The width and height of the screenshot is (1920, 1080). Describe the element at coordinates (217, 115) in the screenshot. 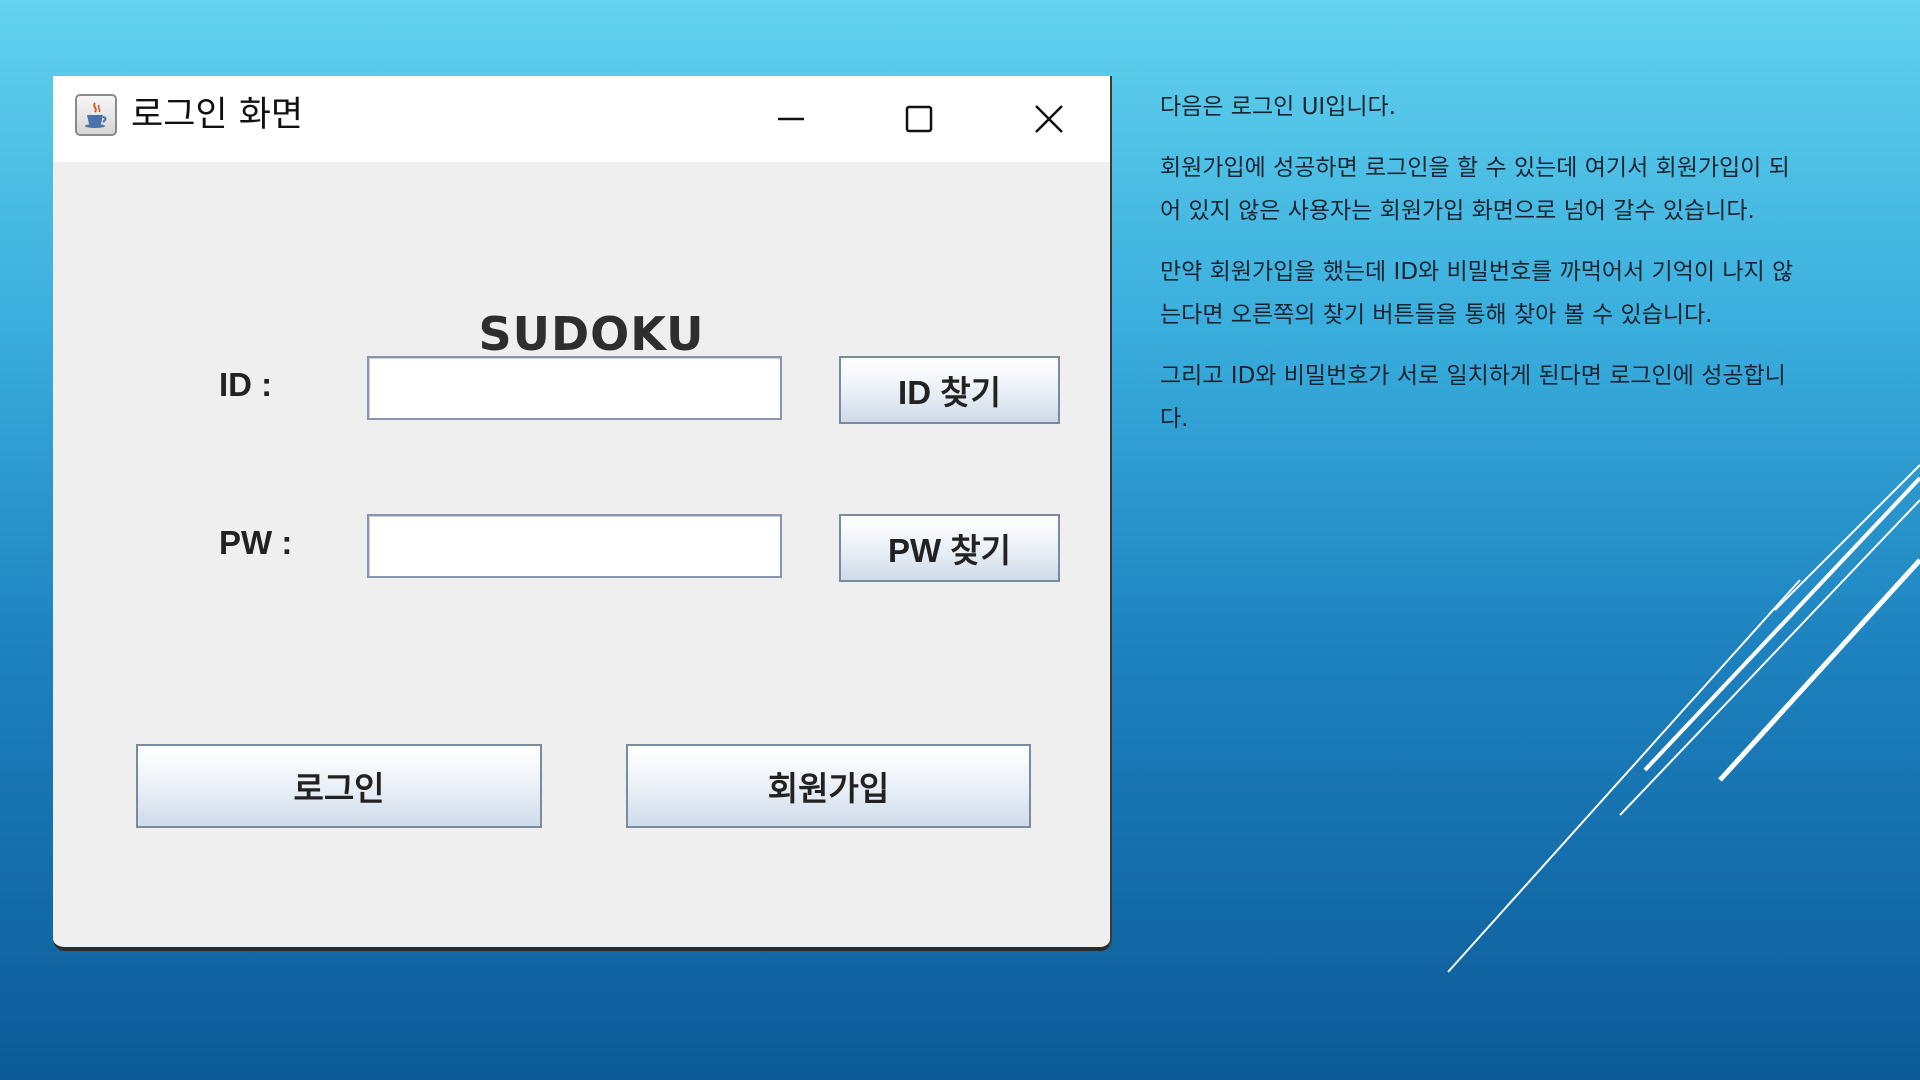

I see `window-title: 로그인 화면` at that location.